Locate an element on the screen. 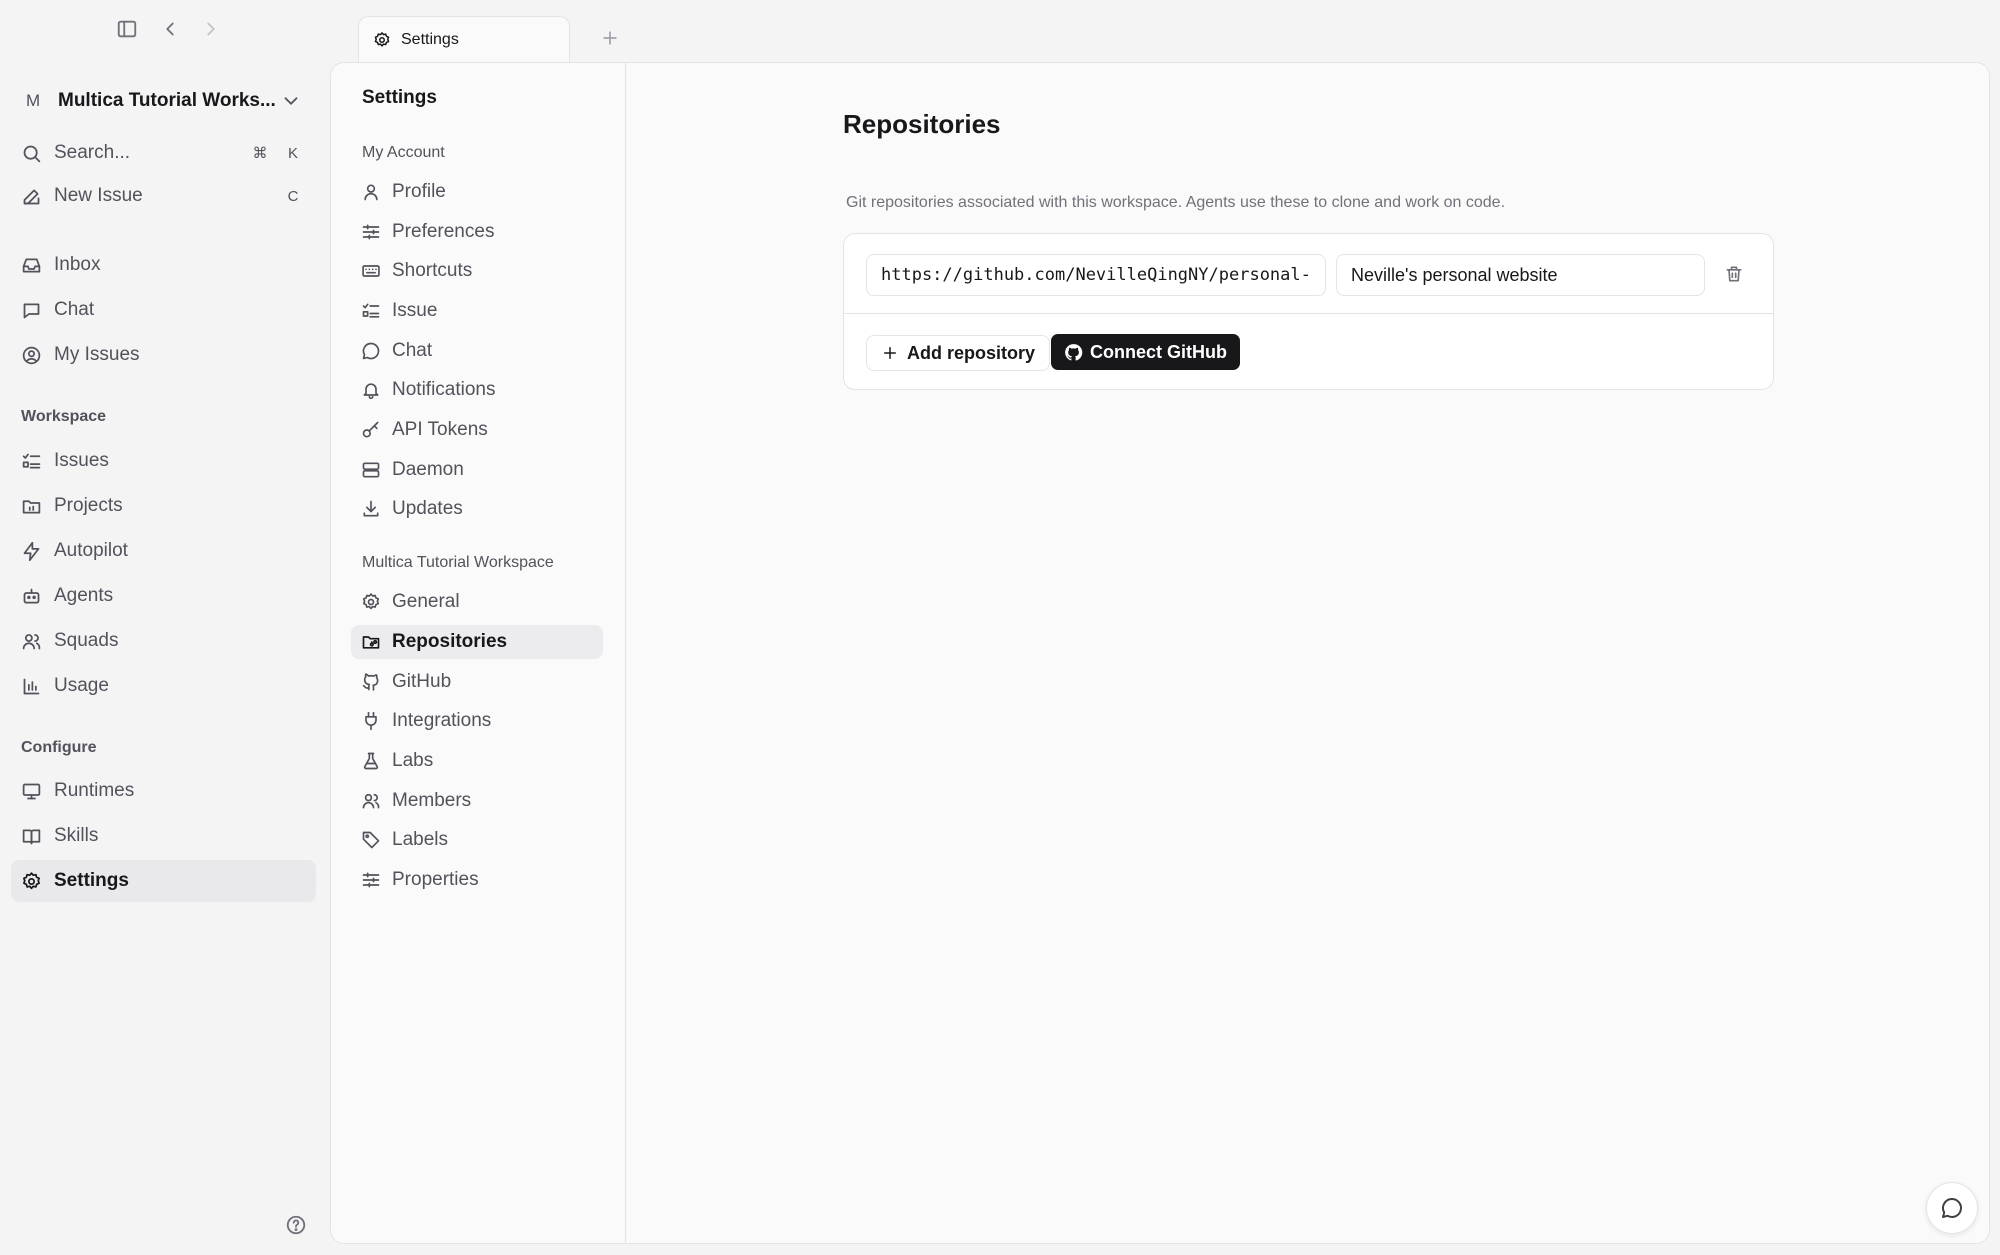 The image size is (2000, 1255). search-icon is located at coordinates (32, 153).